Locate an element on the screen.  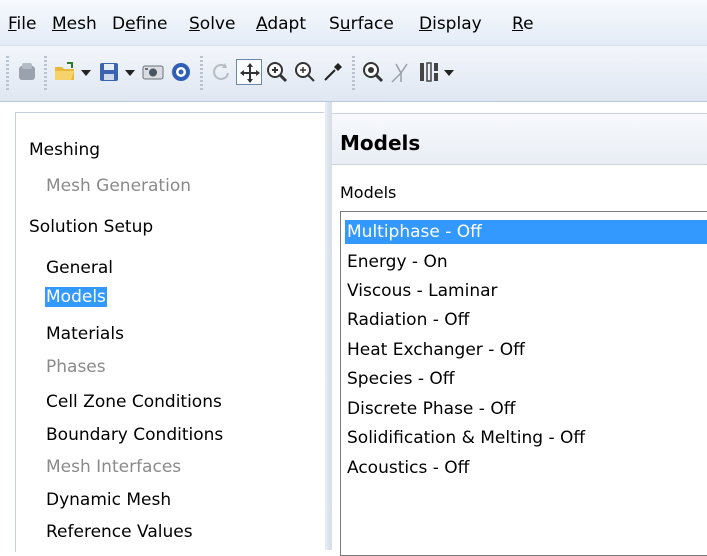
nav-item-models: Models is located at coordinates (76, 297).